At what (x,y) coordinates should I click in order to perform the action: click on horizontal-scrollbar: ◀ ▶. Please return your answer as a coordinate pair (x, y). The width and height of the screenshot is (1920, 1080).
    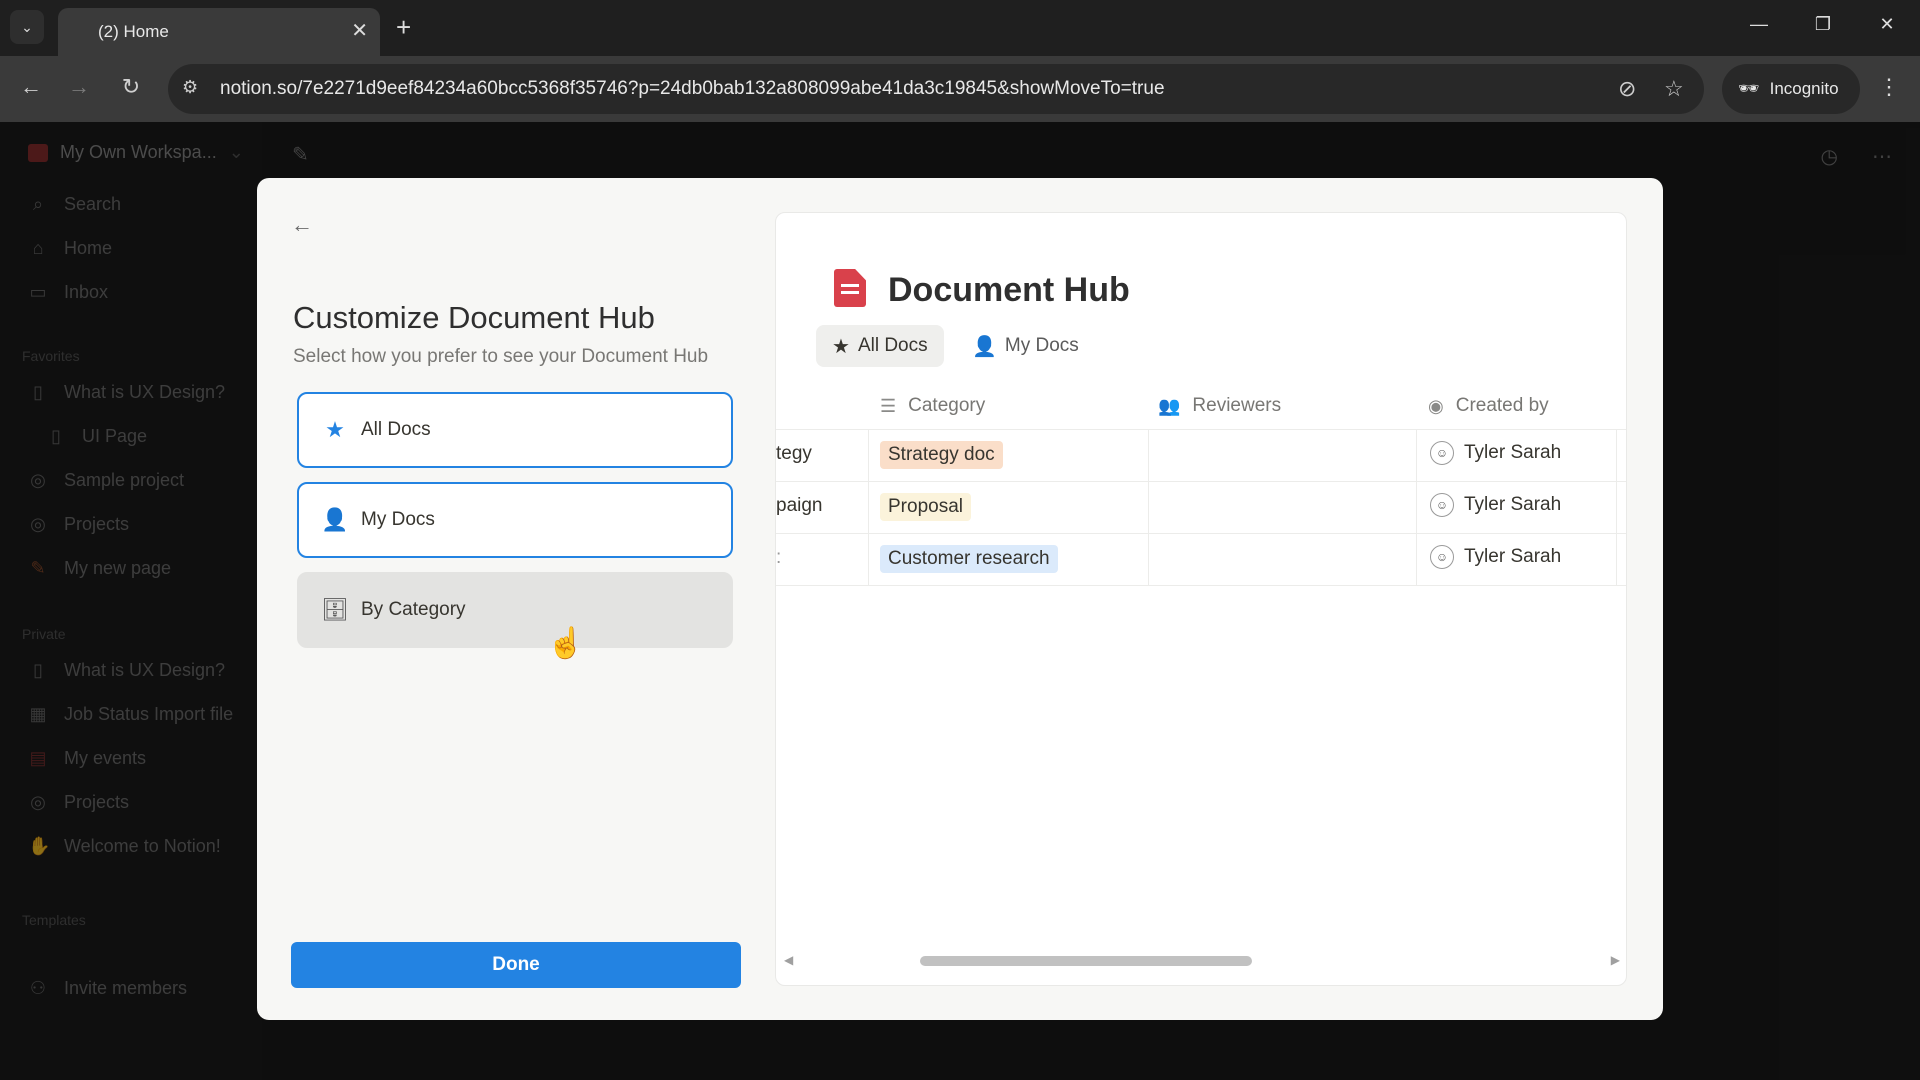
    Looking at the image, I should click on (1202, 960).